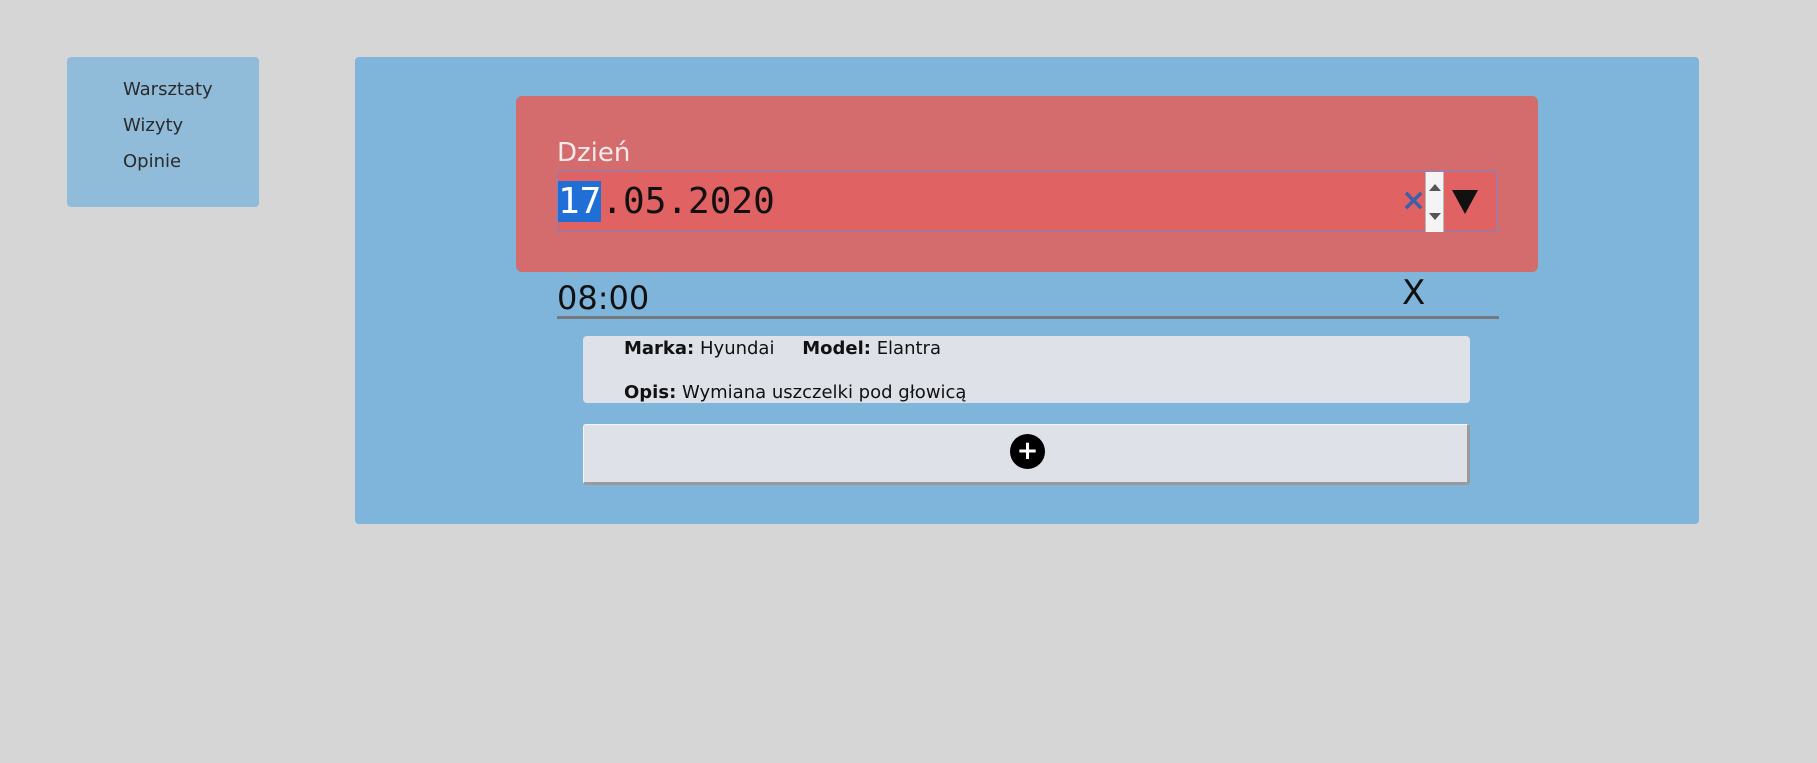 The width and height of the screenshot is (1817, 763). I want to click on visit-description-row: Opis: Wymiana uszczelki pod głowicą, so click(795, 392).